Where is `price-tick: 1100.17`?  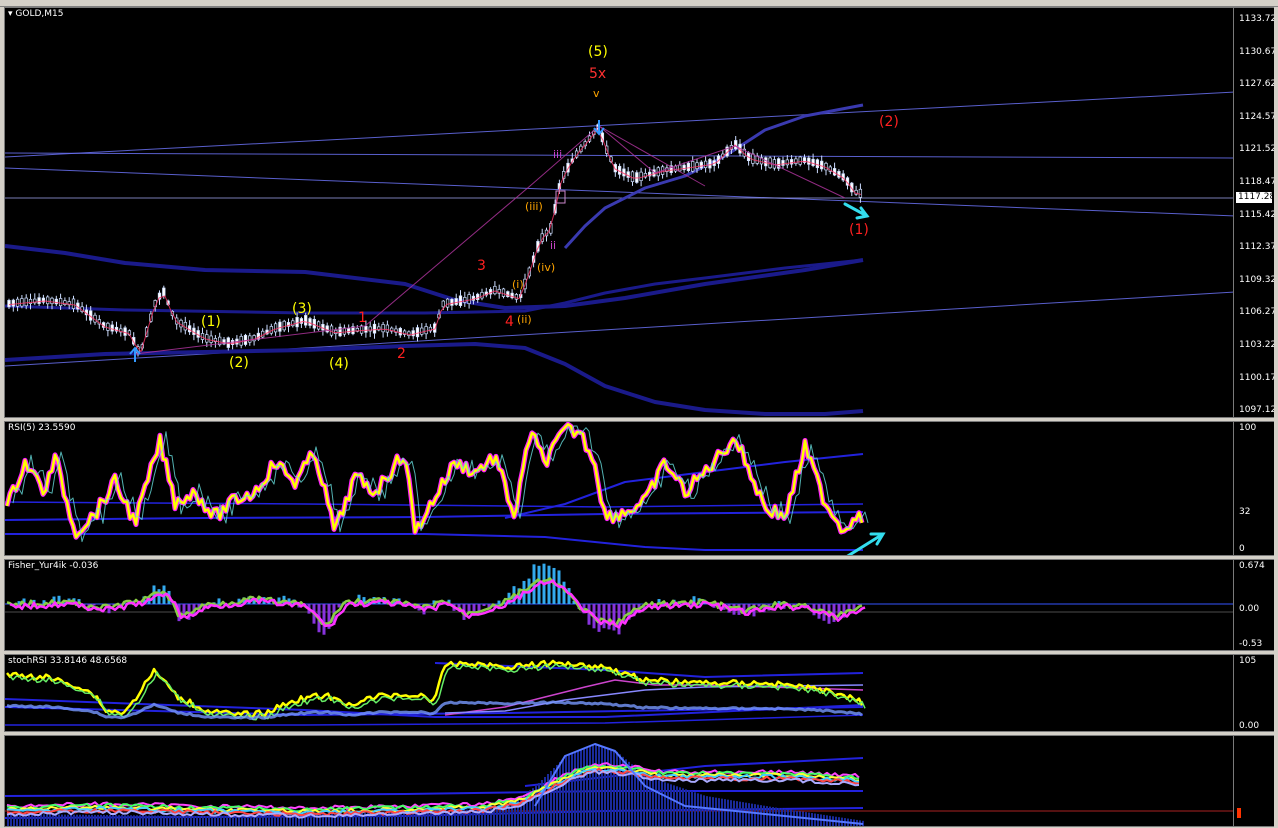
price-tick: 1100.17 is located at coordinates (1256, 377).